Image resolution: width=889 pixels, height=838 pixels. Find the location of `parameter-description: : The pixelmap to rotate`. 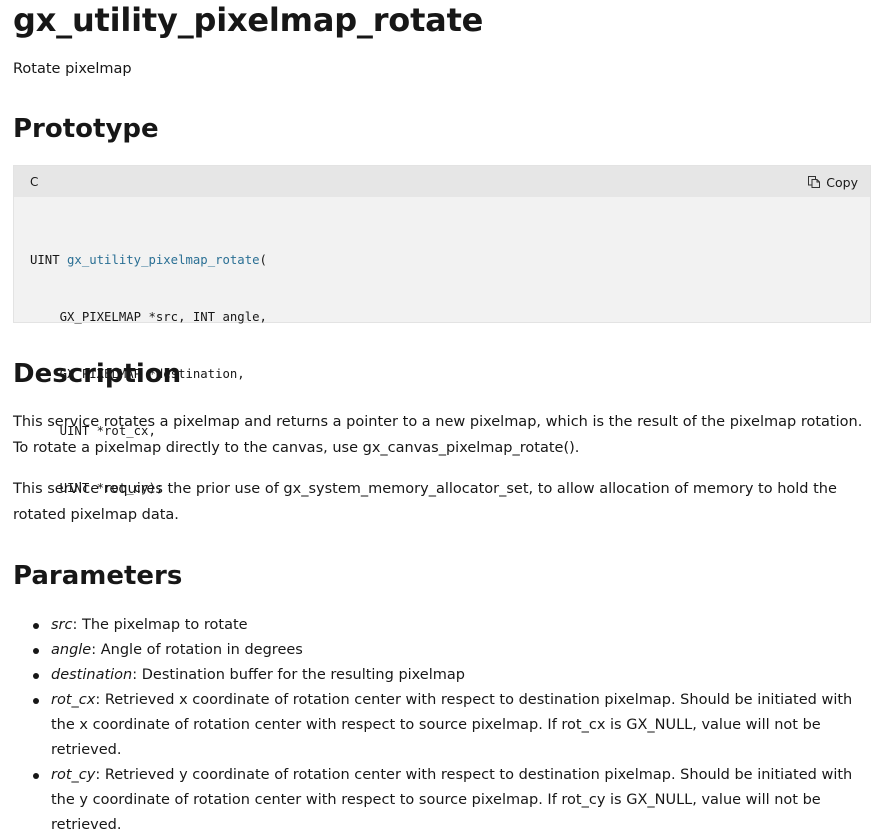

parameter-description: : The pixelmap to rotate is located at coordinates (160, 625).